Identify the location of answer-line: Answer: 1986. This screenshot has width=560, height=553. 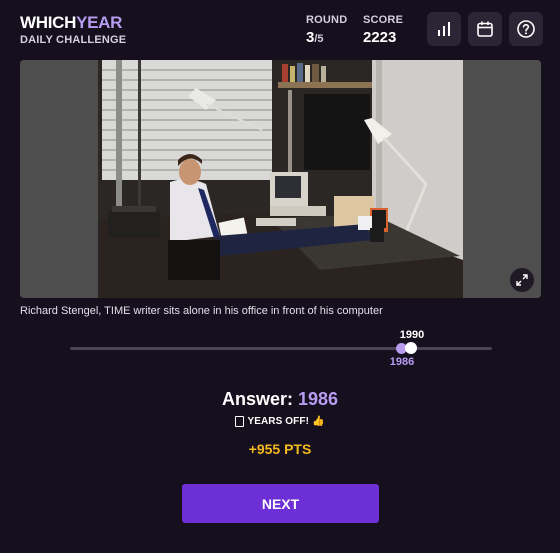
(280, 399).